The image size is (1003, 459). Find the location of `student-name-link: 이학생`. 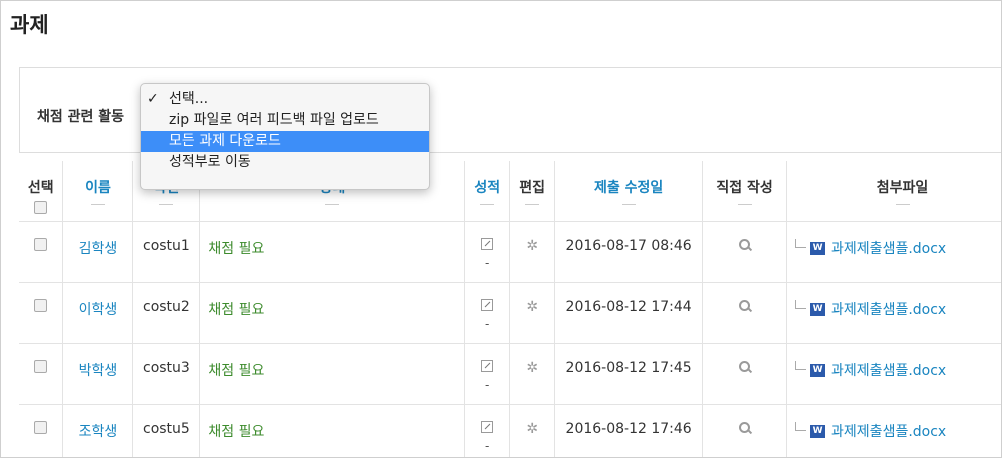

student-name-link: 이학생 is located at coordinates (98, 310).